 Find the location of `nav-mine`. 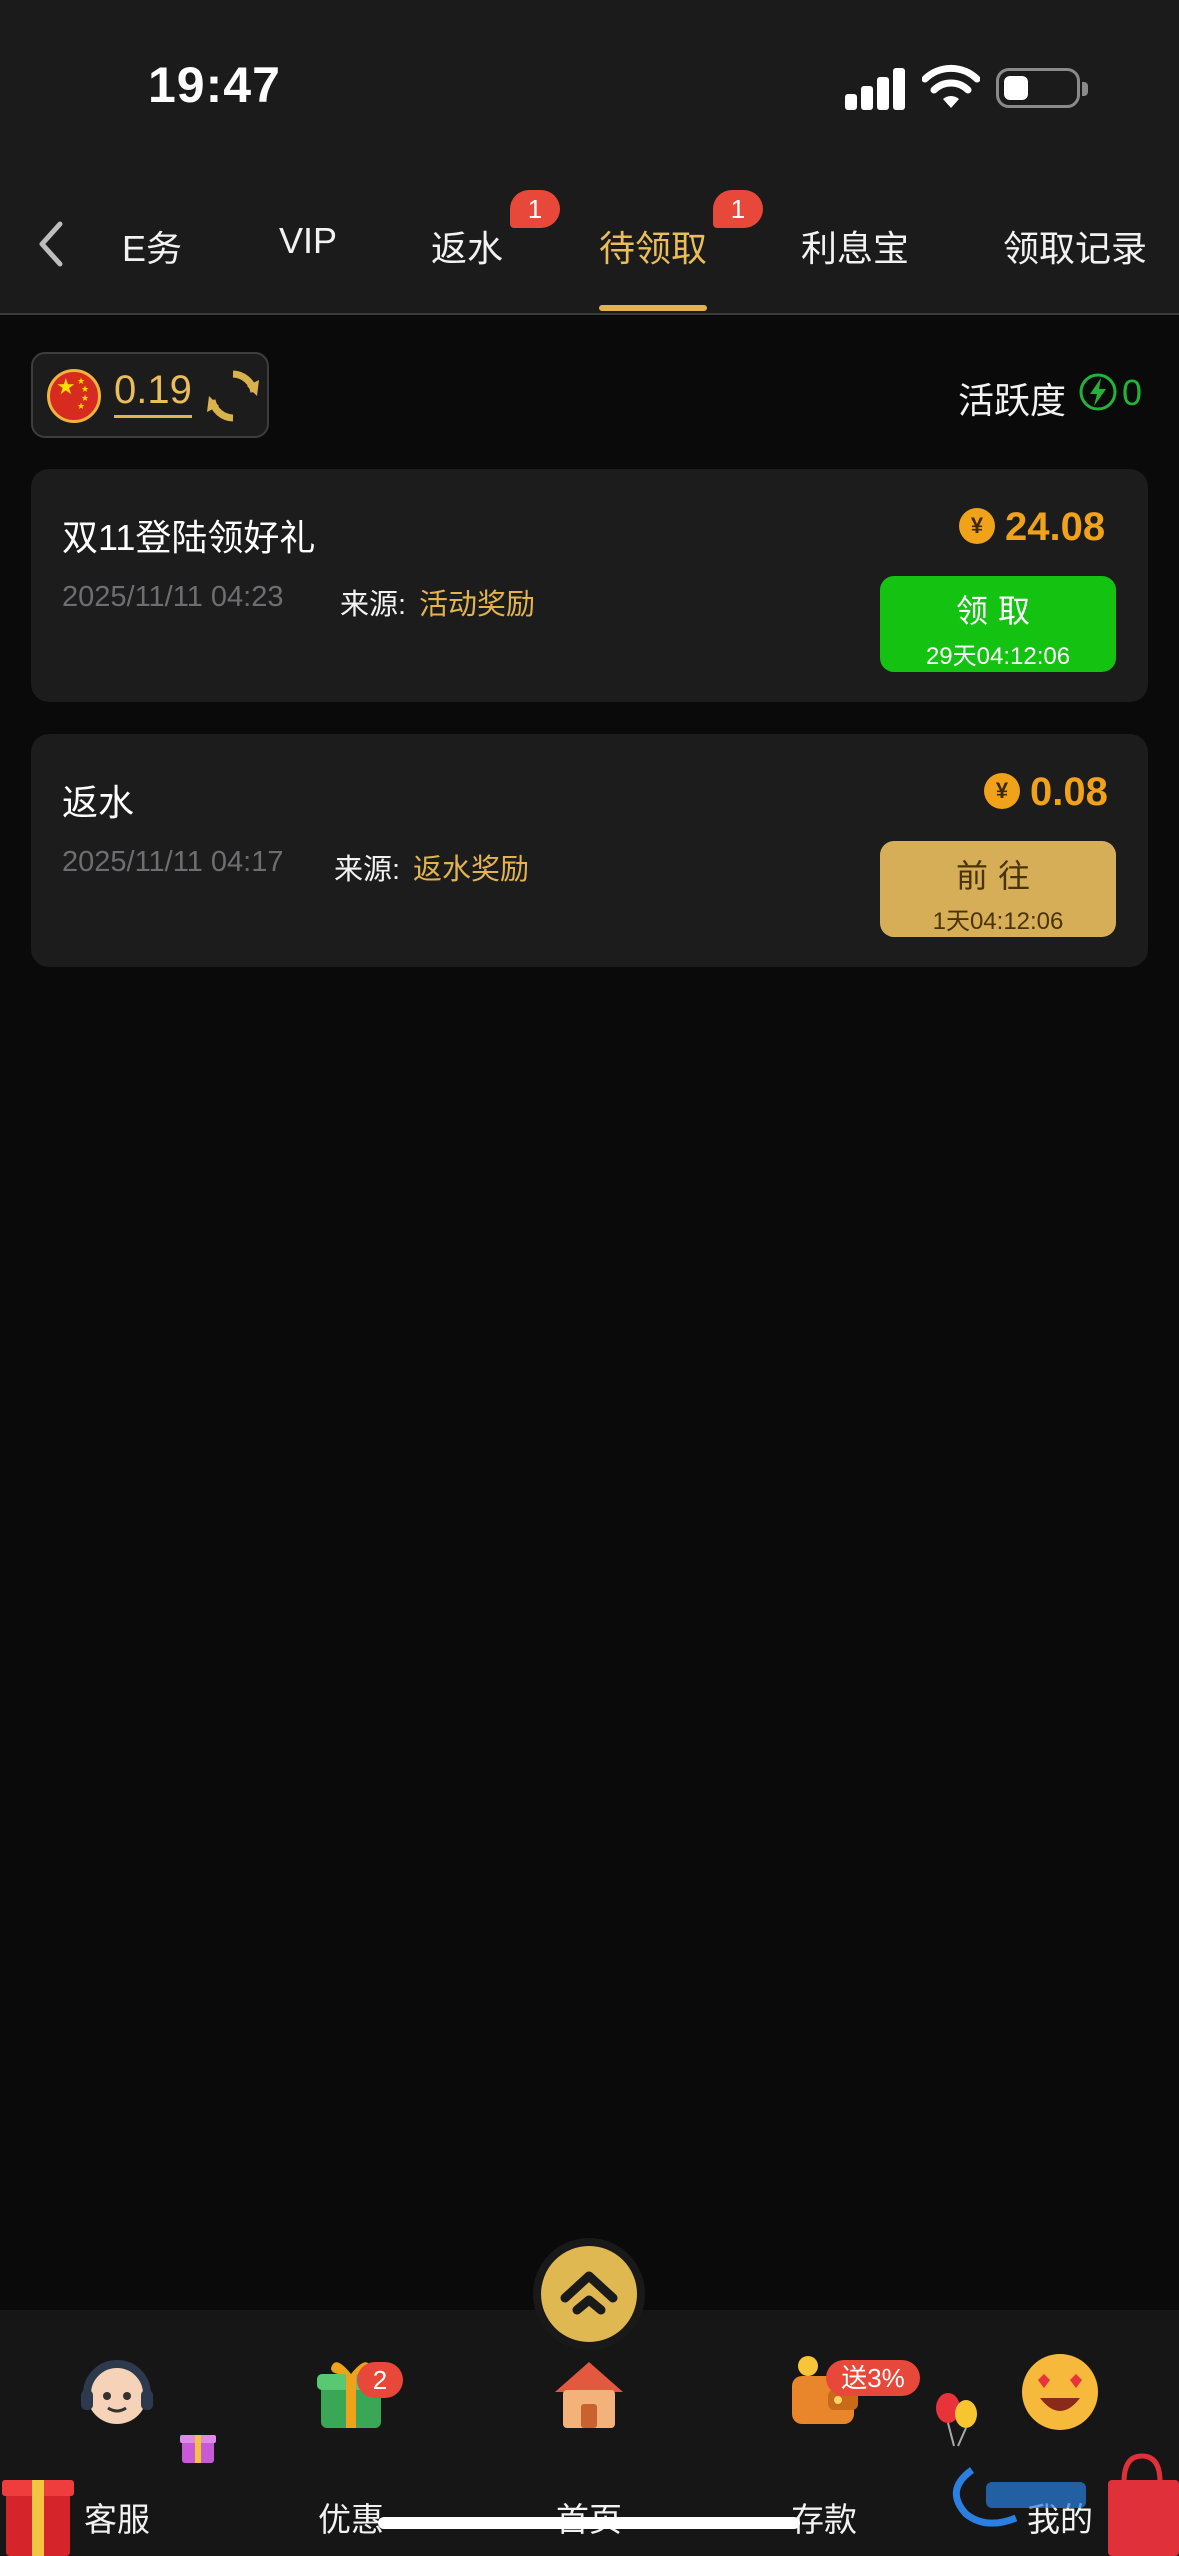

nav-mine is located at coordinates (1060, 2394).